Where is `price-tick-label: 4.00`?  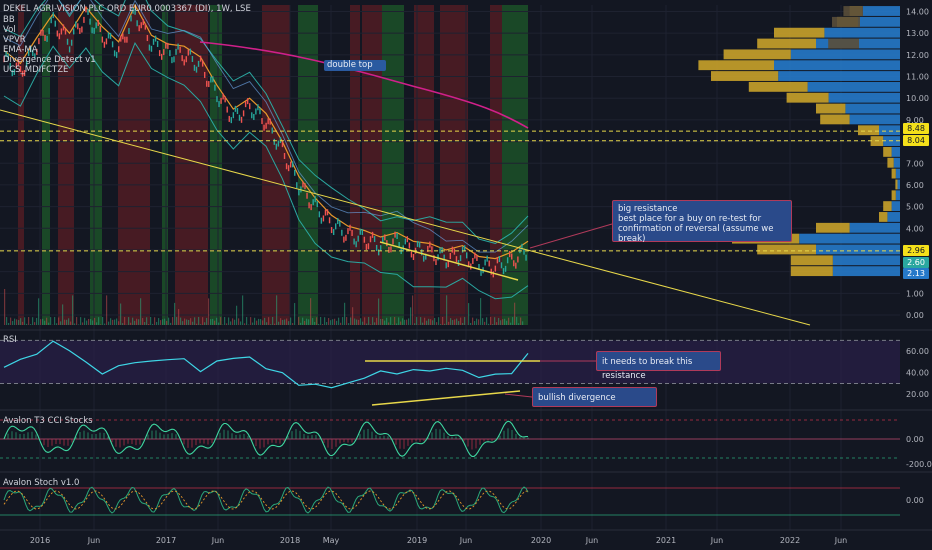 price-tick-label: 4.00 is located at coordinates (915, 228).